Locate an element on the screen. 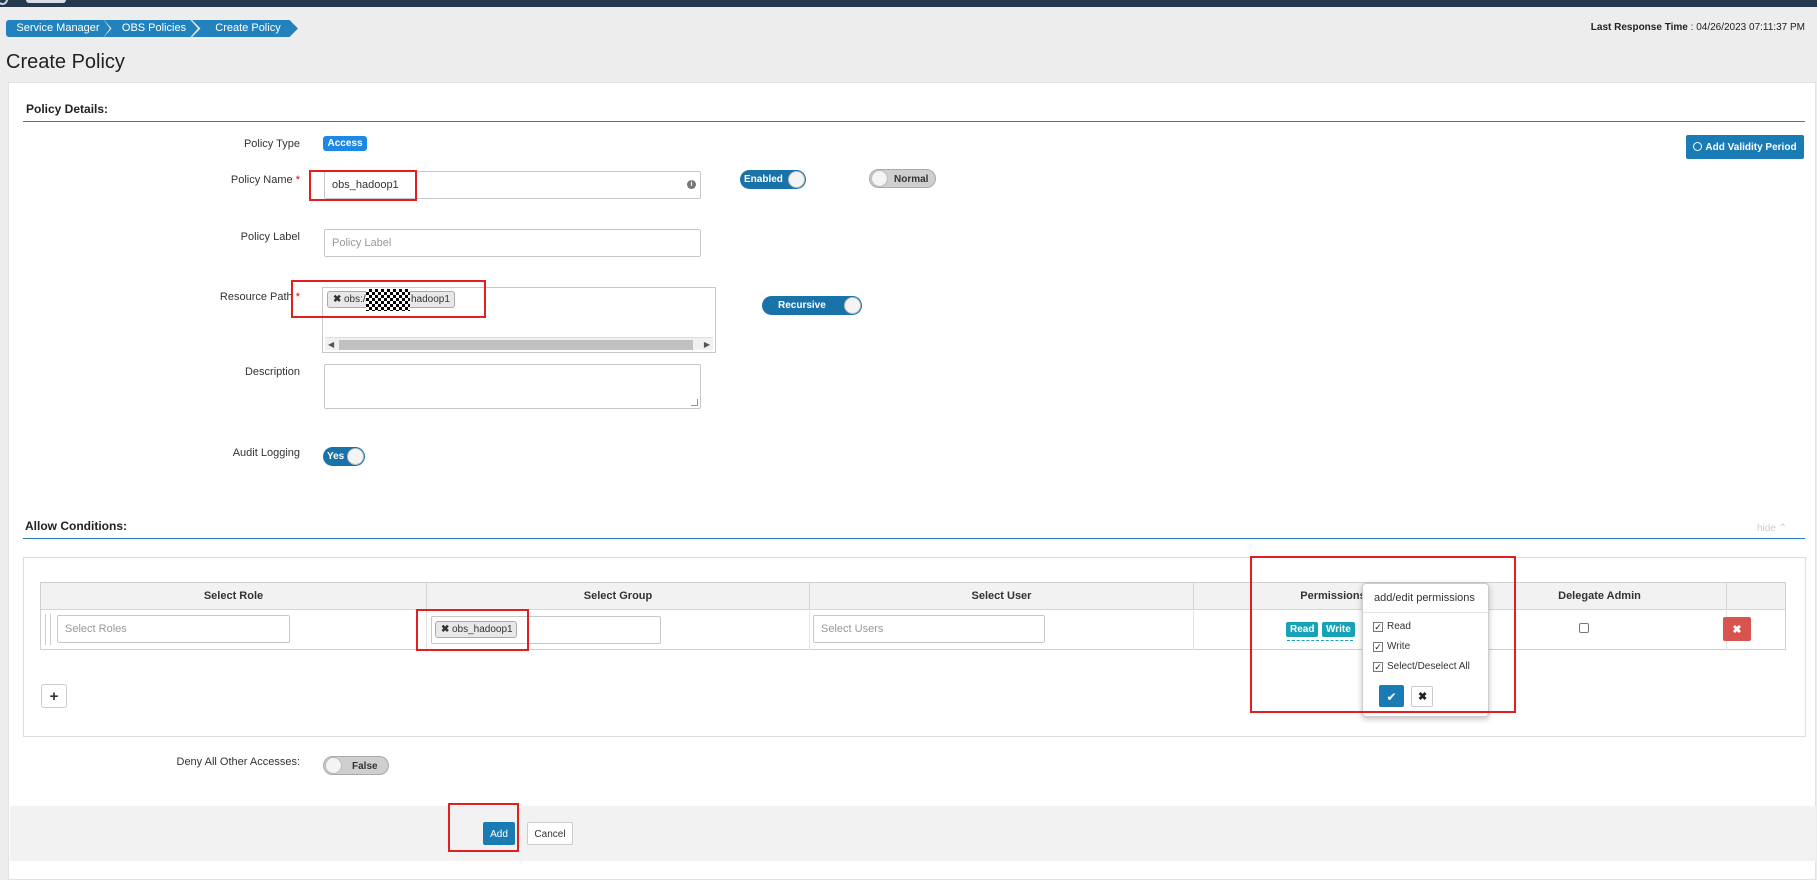 Image resolution: width=1817 pixels, height=880 pixels. breadcrumb-create-policy: Create Policy is located at coordinates (245, 28).